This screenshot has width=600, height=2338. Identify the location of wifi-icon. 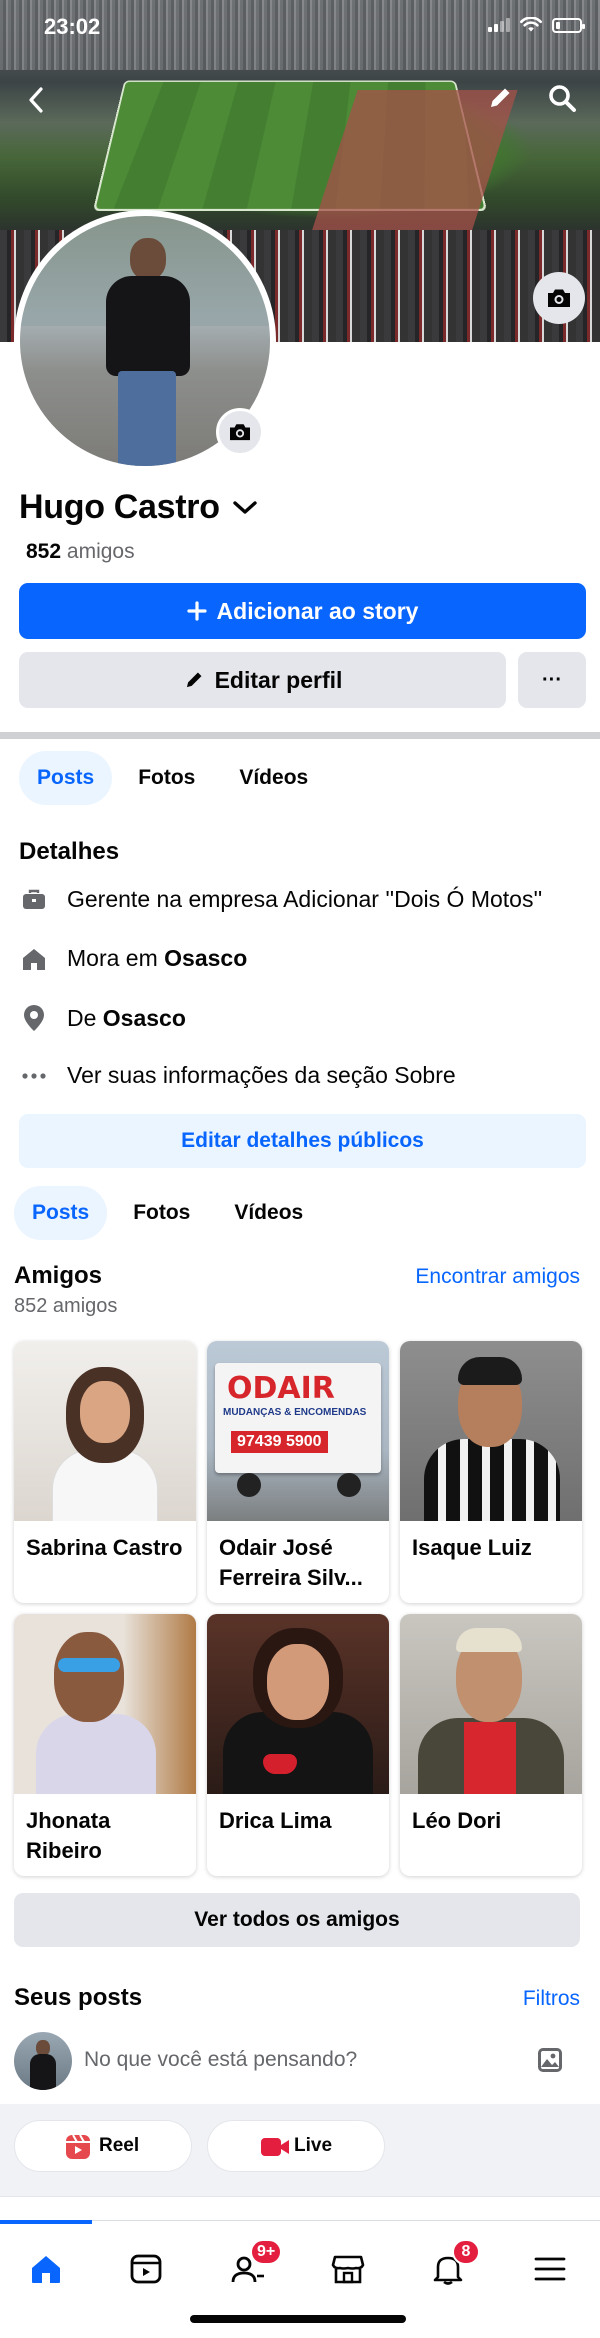
(531, 24).